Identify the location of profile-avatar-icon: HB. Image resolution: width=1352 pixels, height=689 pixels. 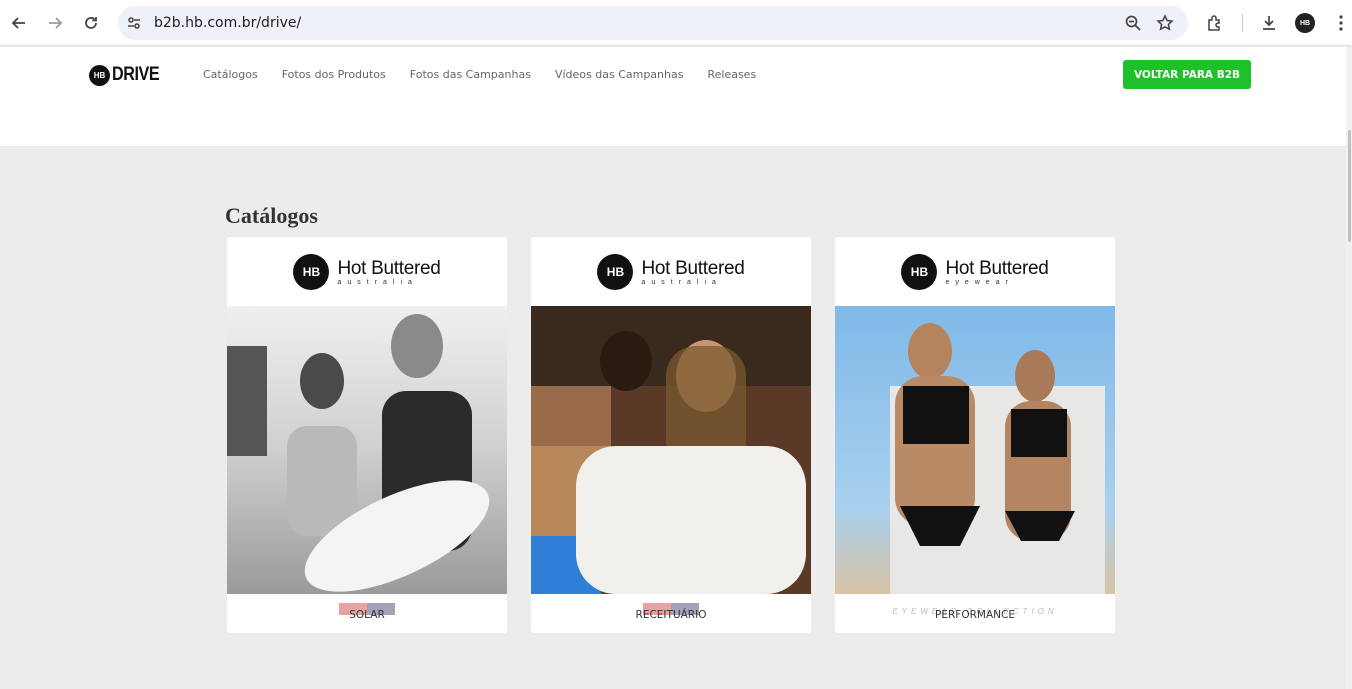
(1305, 23).